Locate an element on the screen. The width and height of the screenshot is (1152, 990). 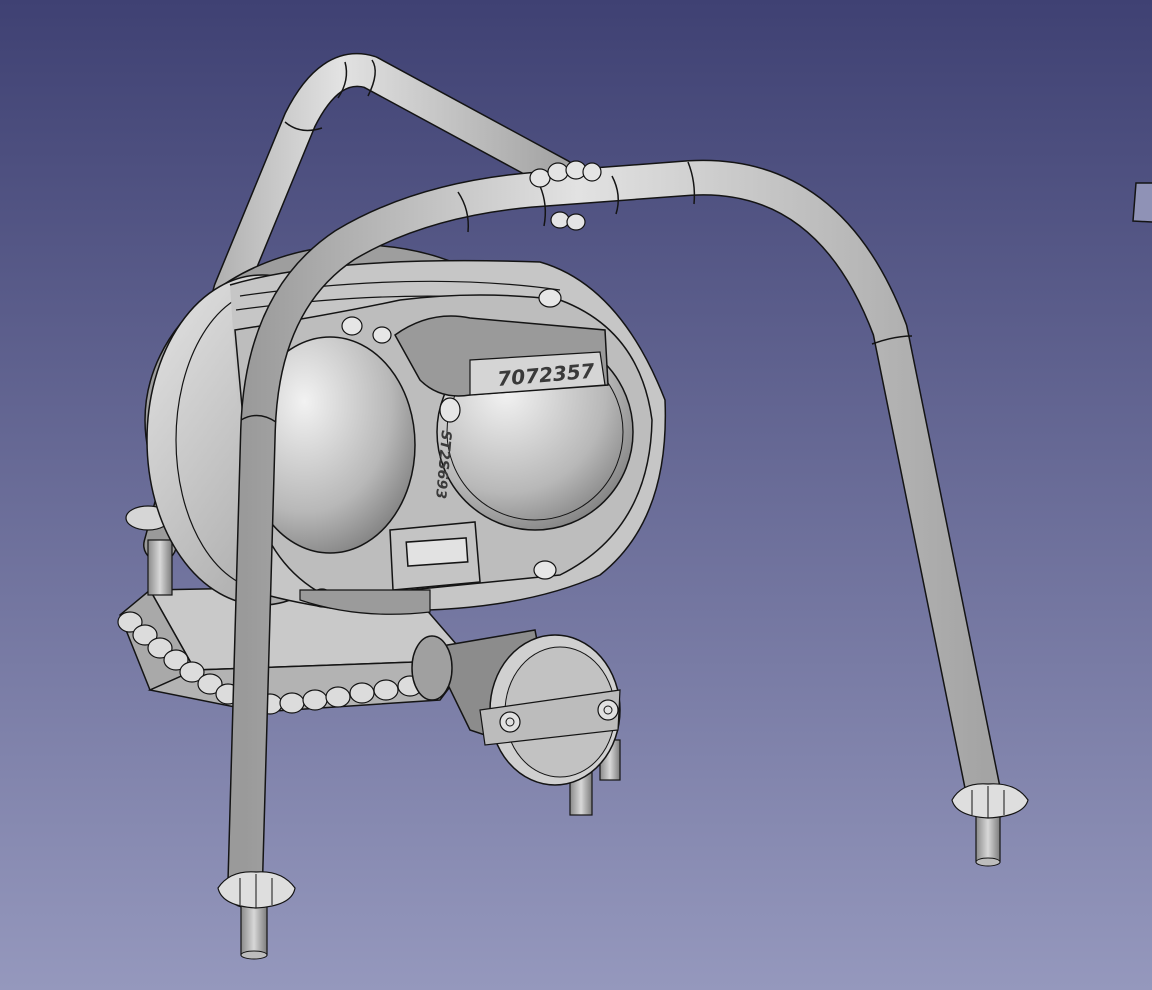
label-window is located at coordinates (437, 552).